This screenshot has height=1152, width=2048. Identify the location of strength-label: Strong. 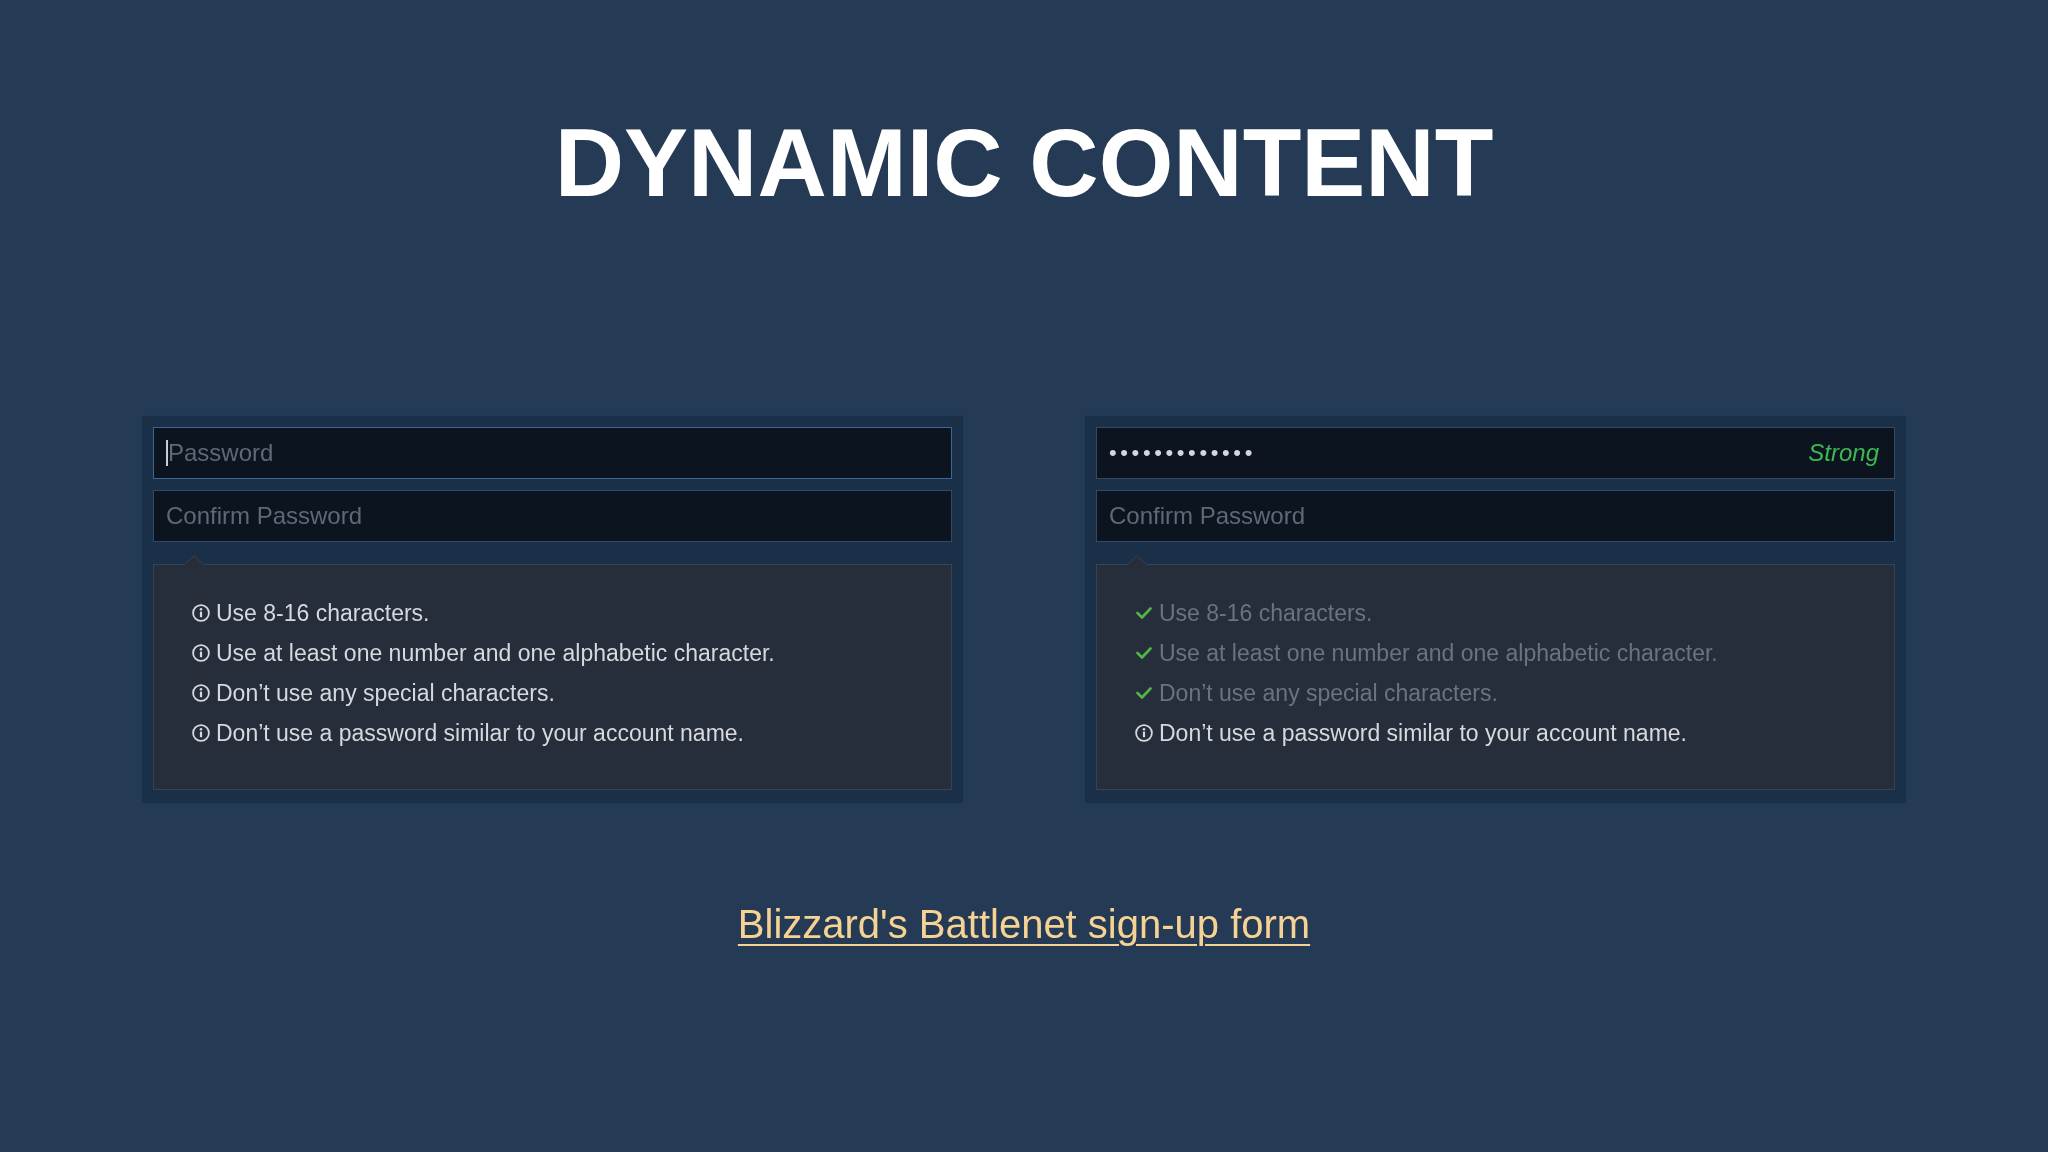
(1844, 453).